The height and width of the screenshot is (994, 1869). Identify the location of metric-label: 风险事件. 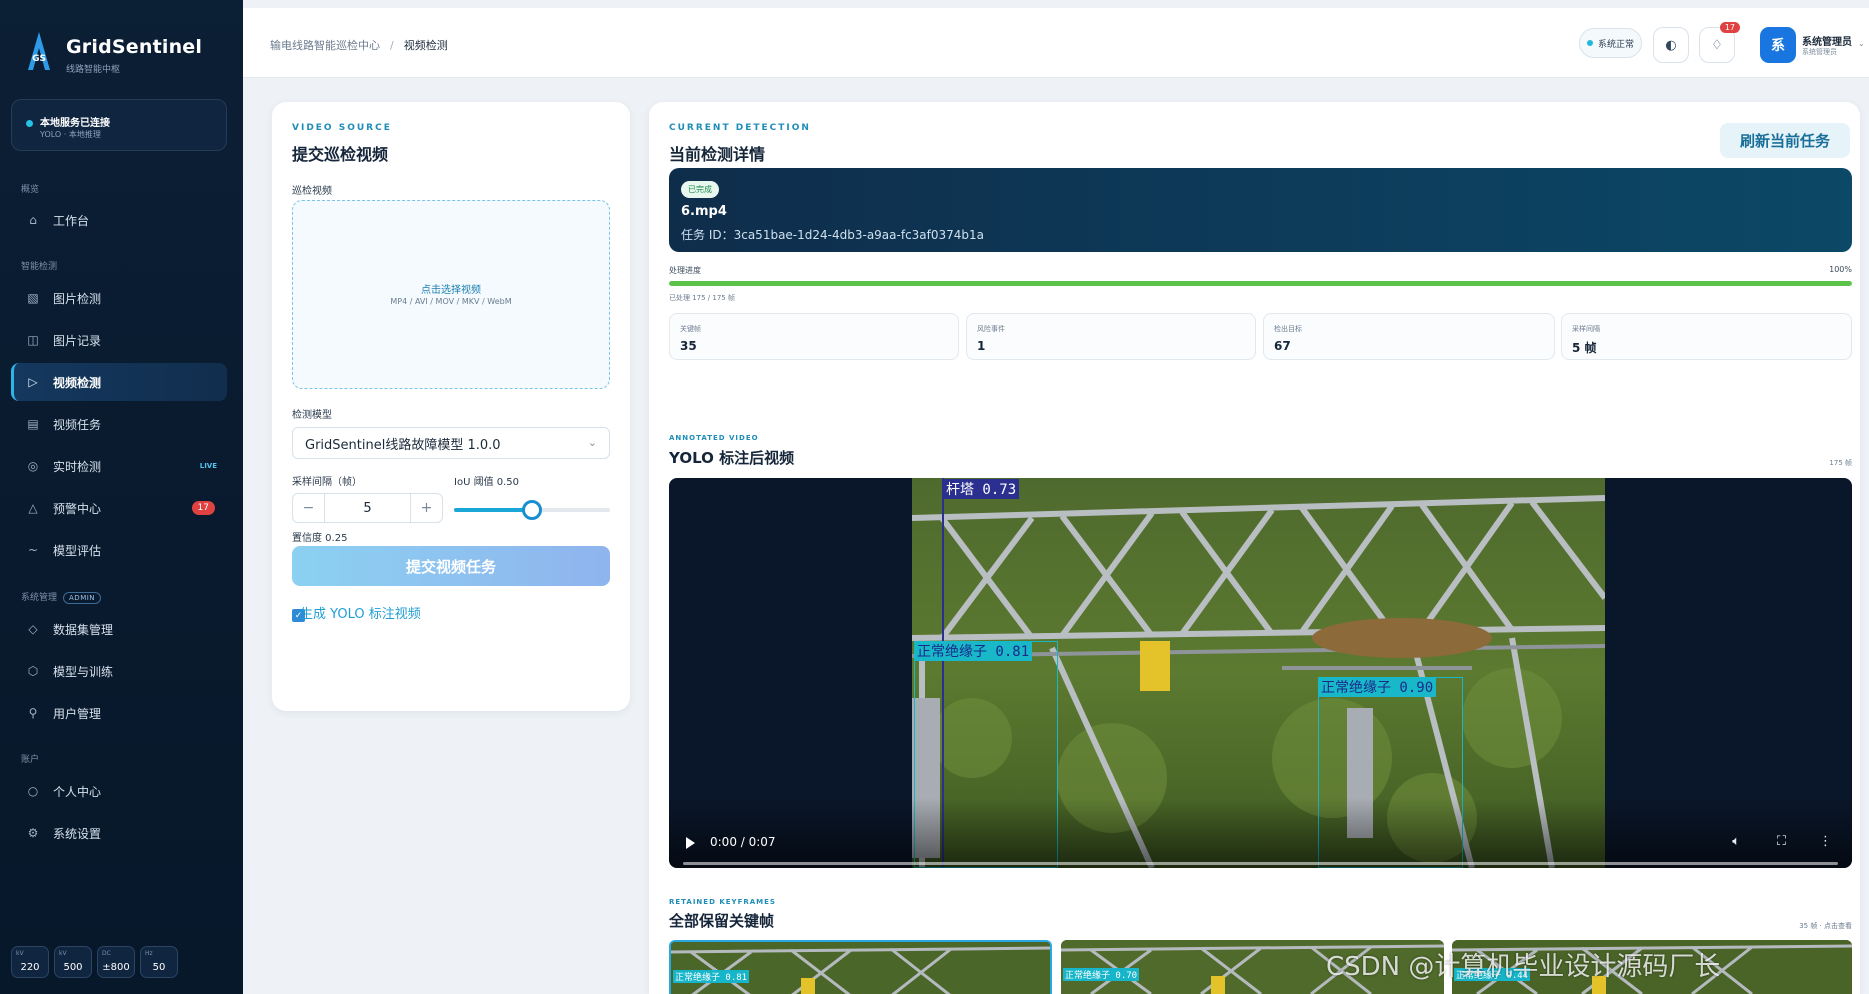
(991, 329).